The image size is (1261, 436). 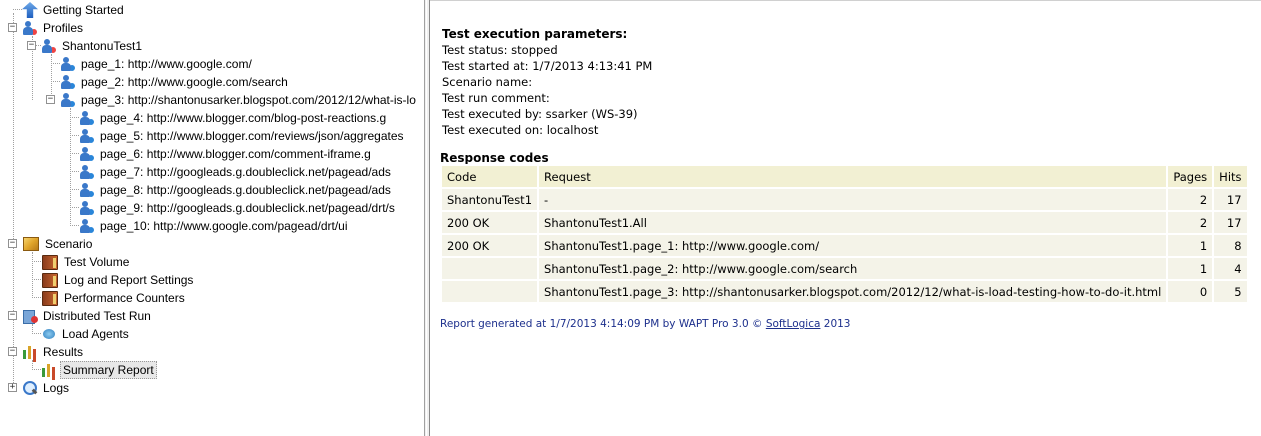 I want to click on cell-pages: 0, so click(x=1190, y=291).